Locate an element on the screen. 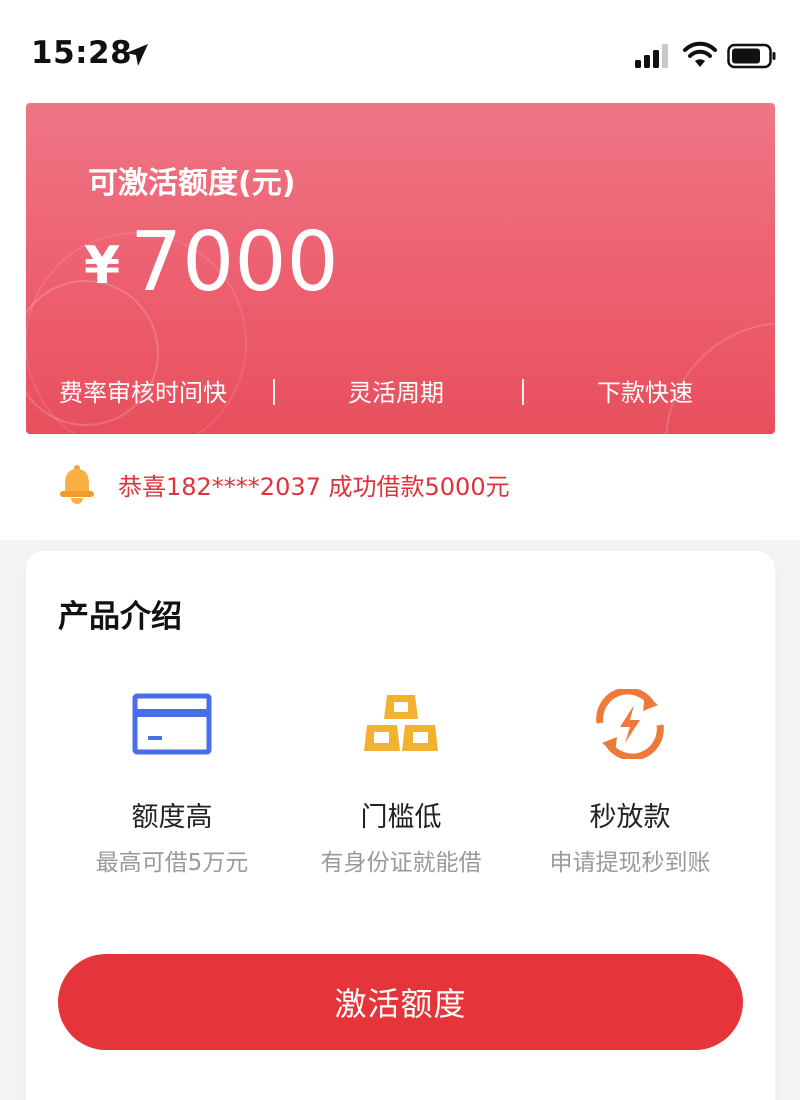 This screenshot has width=800, height=1100. status-time: 15:28 is located at coordinates (82, 53).